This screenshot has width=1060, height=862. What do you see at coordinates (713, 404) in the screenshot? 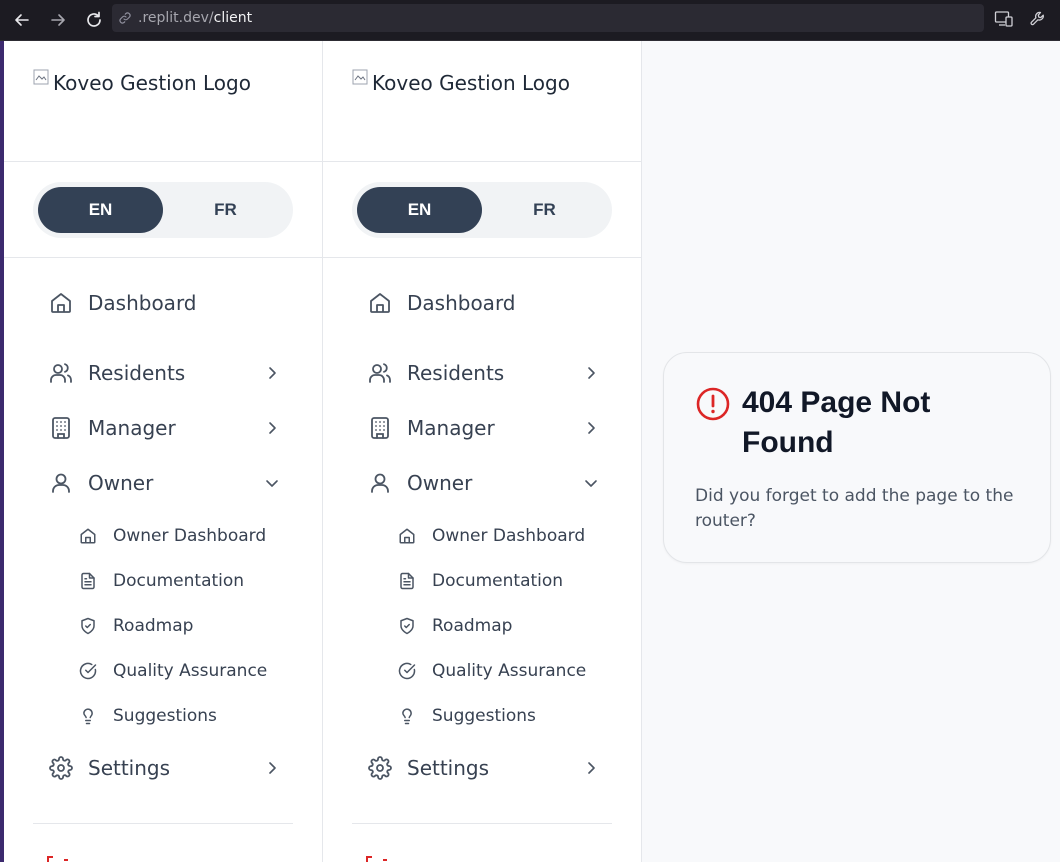
I see `alert-circle-icon` at bounding box center [713, 404].